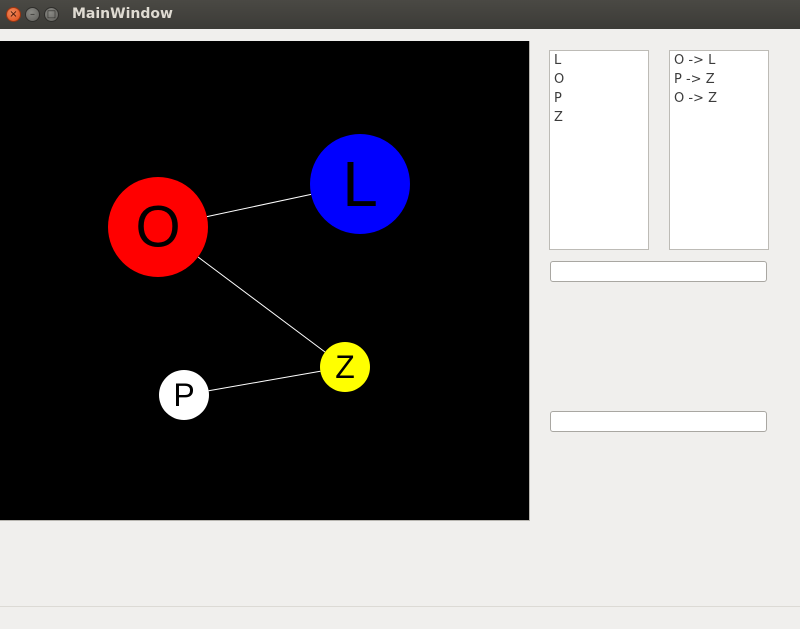 The height and width of the screenshot is (629, 800). I want to click on graph-edge-o-z, so click(261, 304).